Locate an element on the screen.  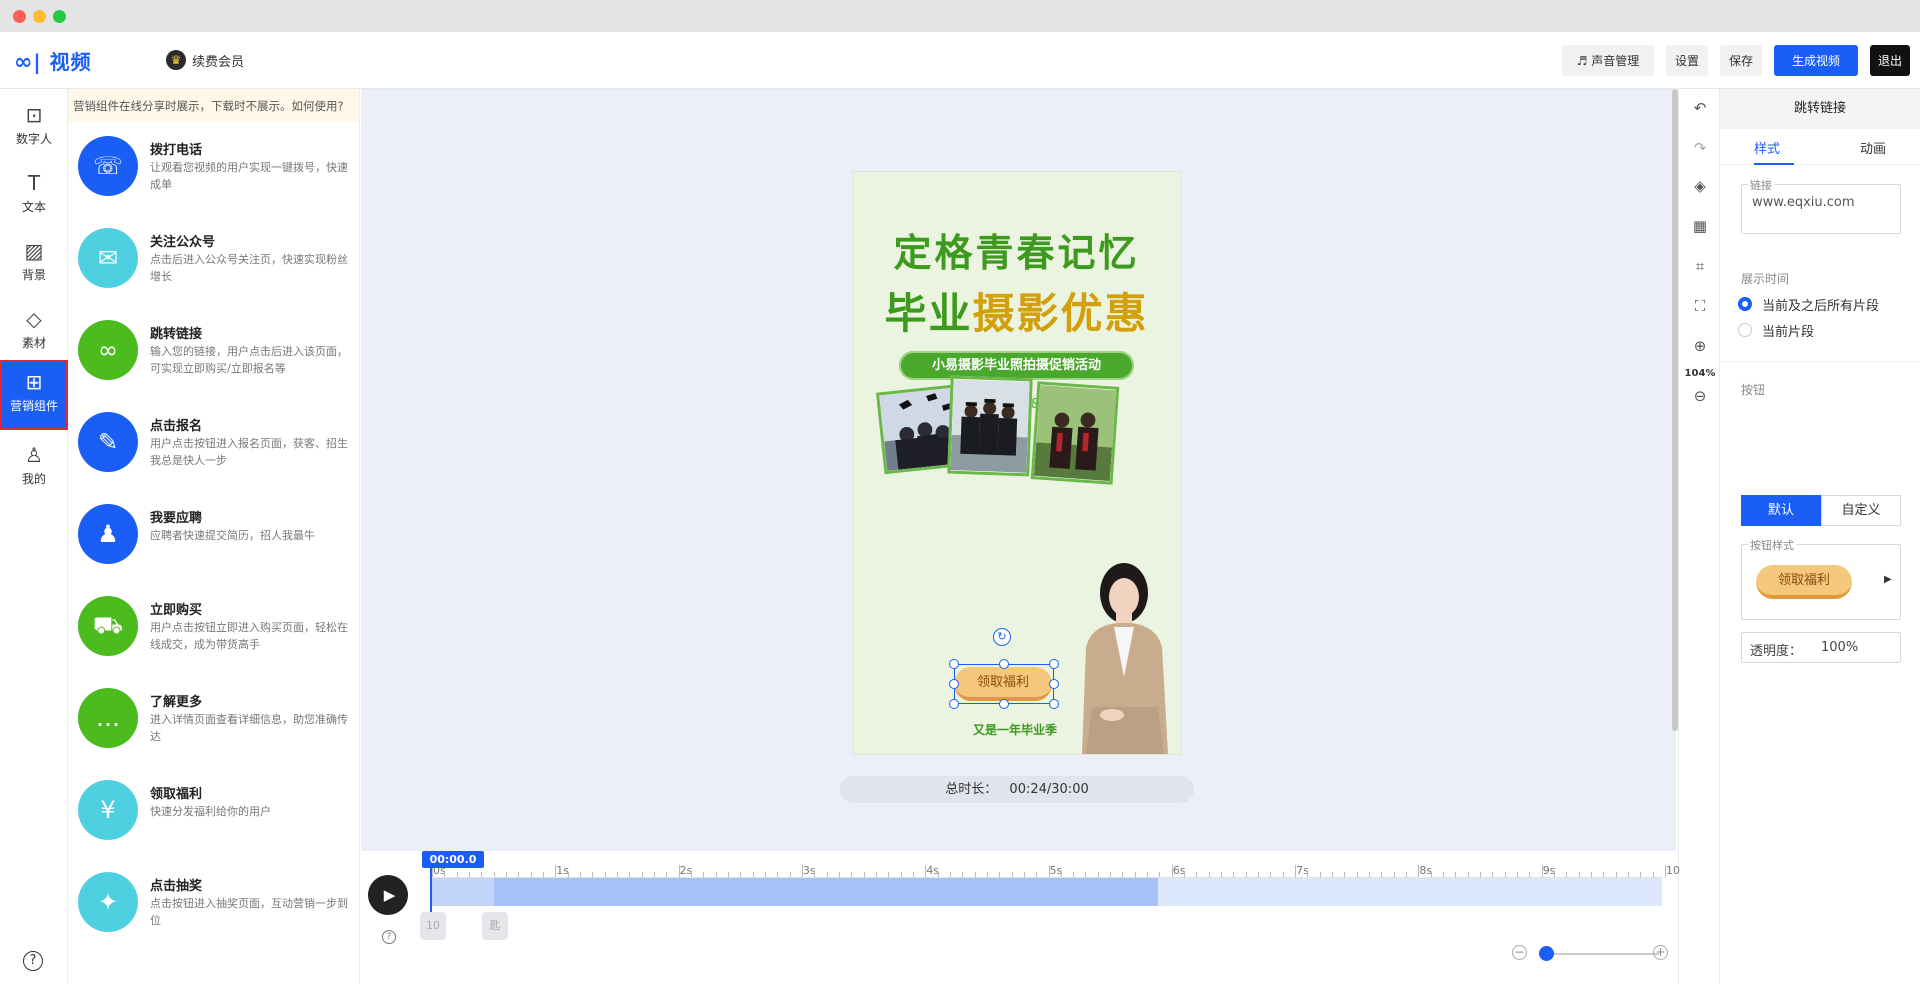
button-style-field: 按钮样式 领取福利 ▶ is located at coordinates (1821, 578).